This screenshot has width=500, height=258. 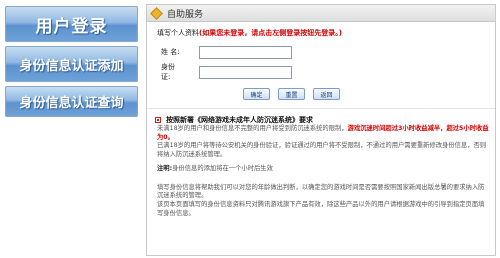 What do you see at coordinates (321, 108) in the screenshot?
I see `divider` at bounding box center [321, 108].